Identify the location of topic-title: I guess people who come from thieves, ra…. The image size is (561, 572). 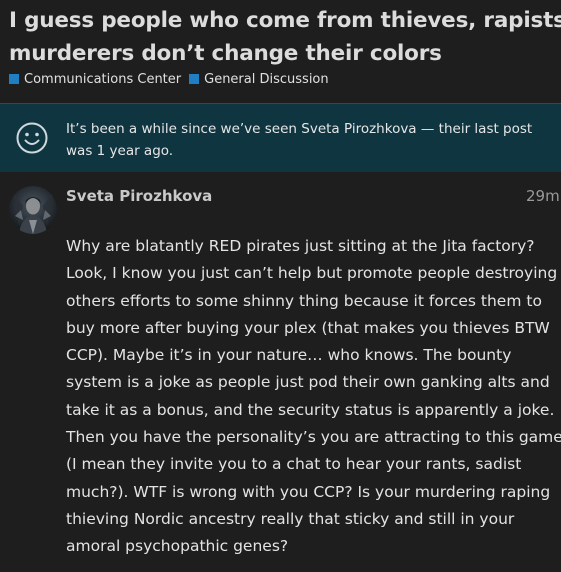
(285, 37).